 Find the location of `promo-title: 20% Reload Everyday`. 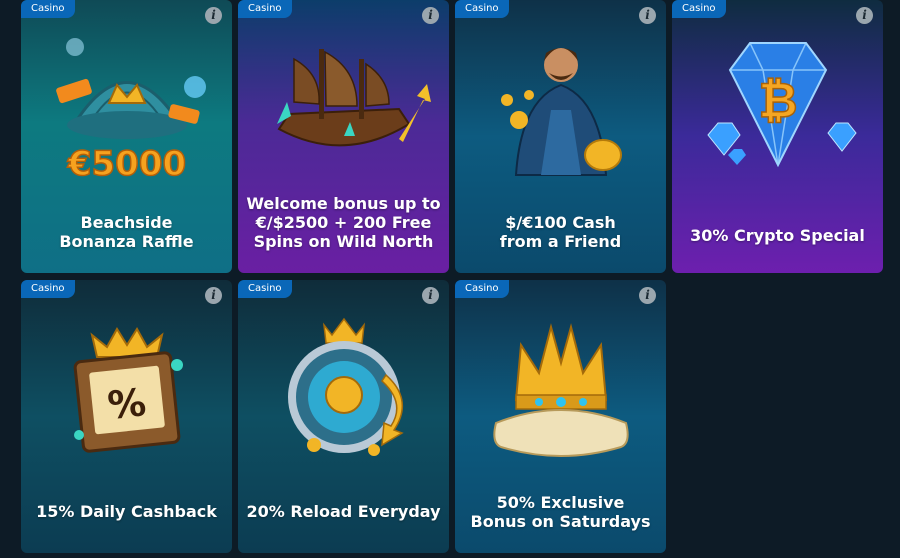

promo-title: 20% Reload Everyday is located at coordinates (343, 511).